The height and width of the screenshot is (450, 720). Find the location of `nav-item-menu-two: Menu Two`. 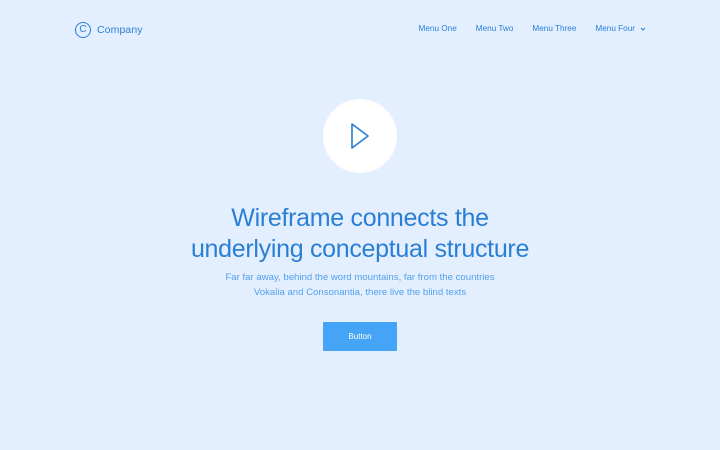

nav-item-menu-two: Menu Two is located at coordinates (495, 28).